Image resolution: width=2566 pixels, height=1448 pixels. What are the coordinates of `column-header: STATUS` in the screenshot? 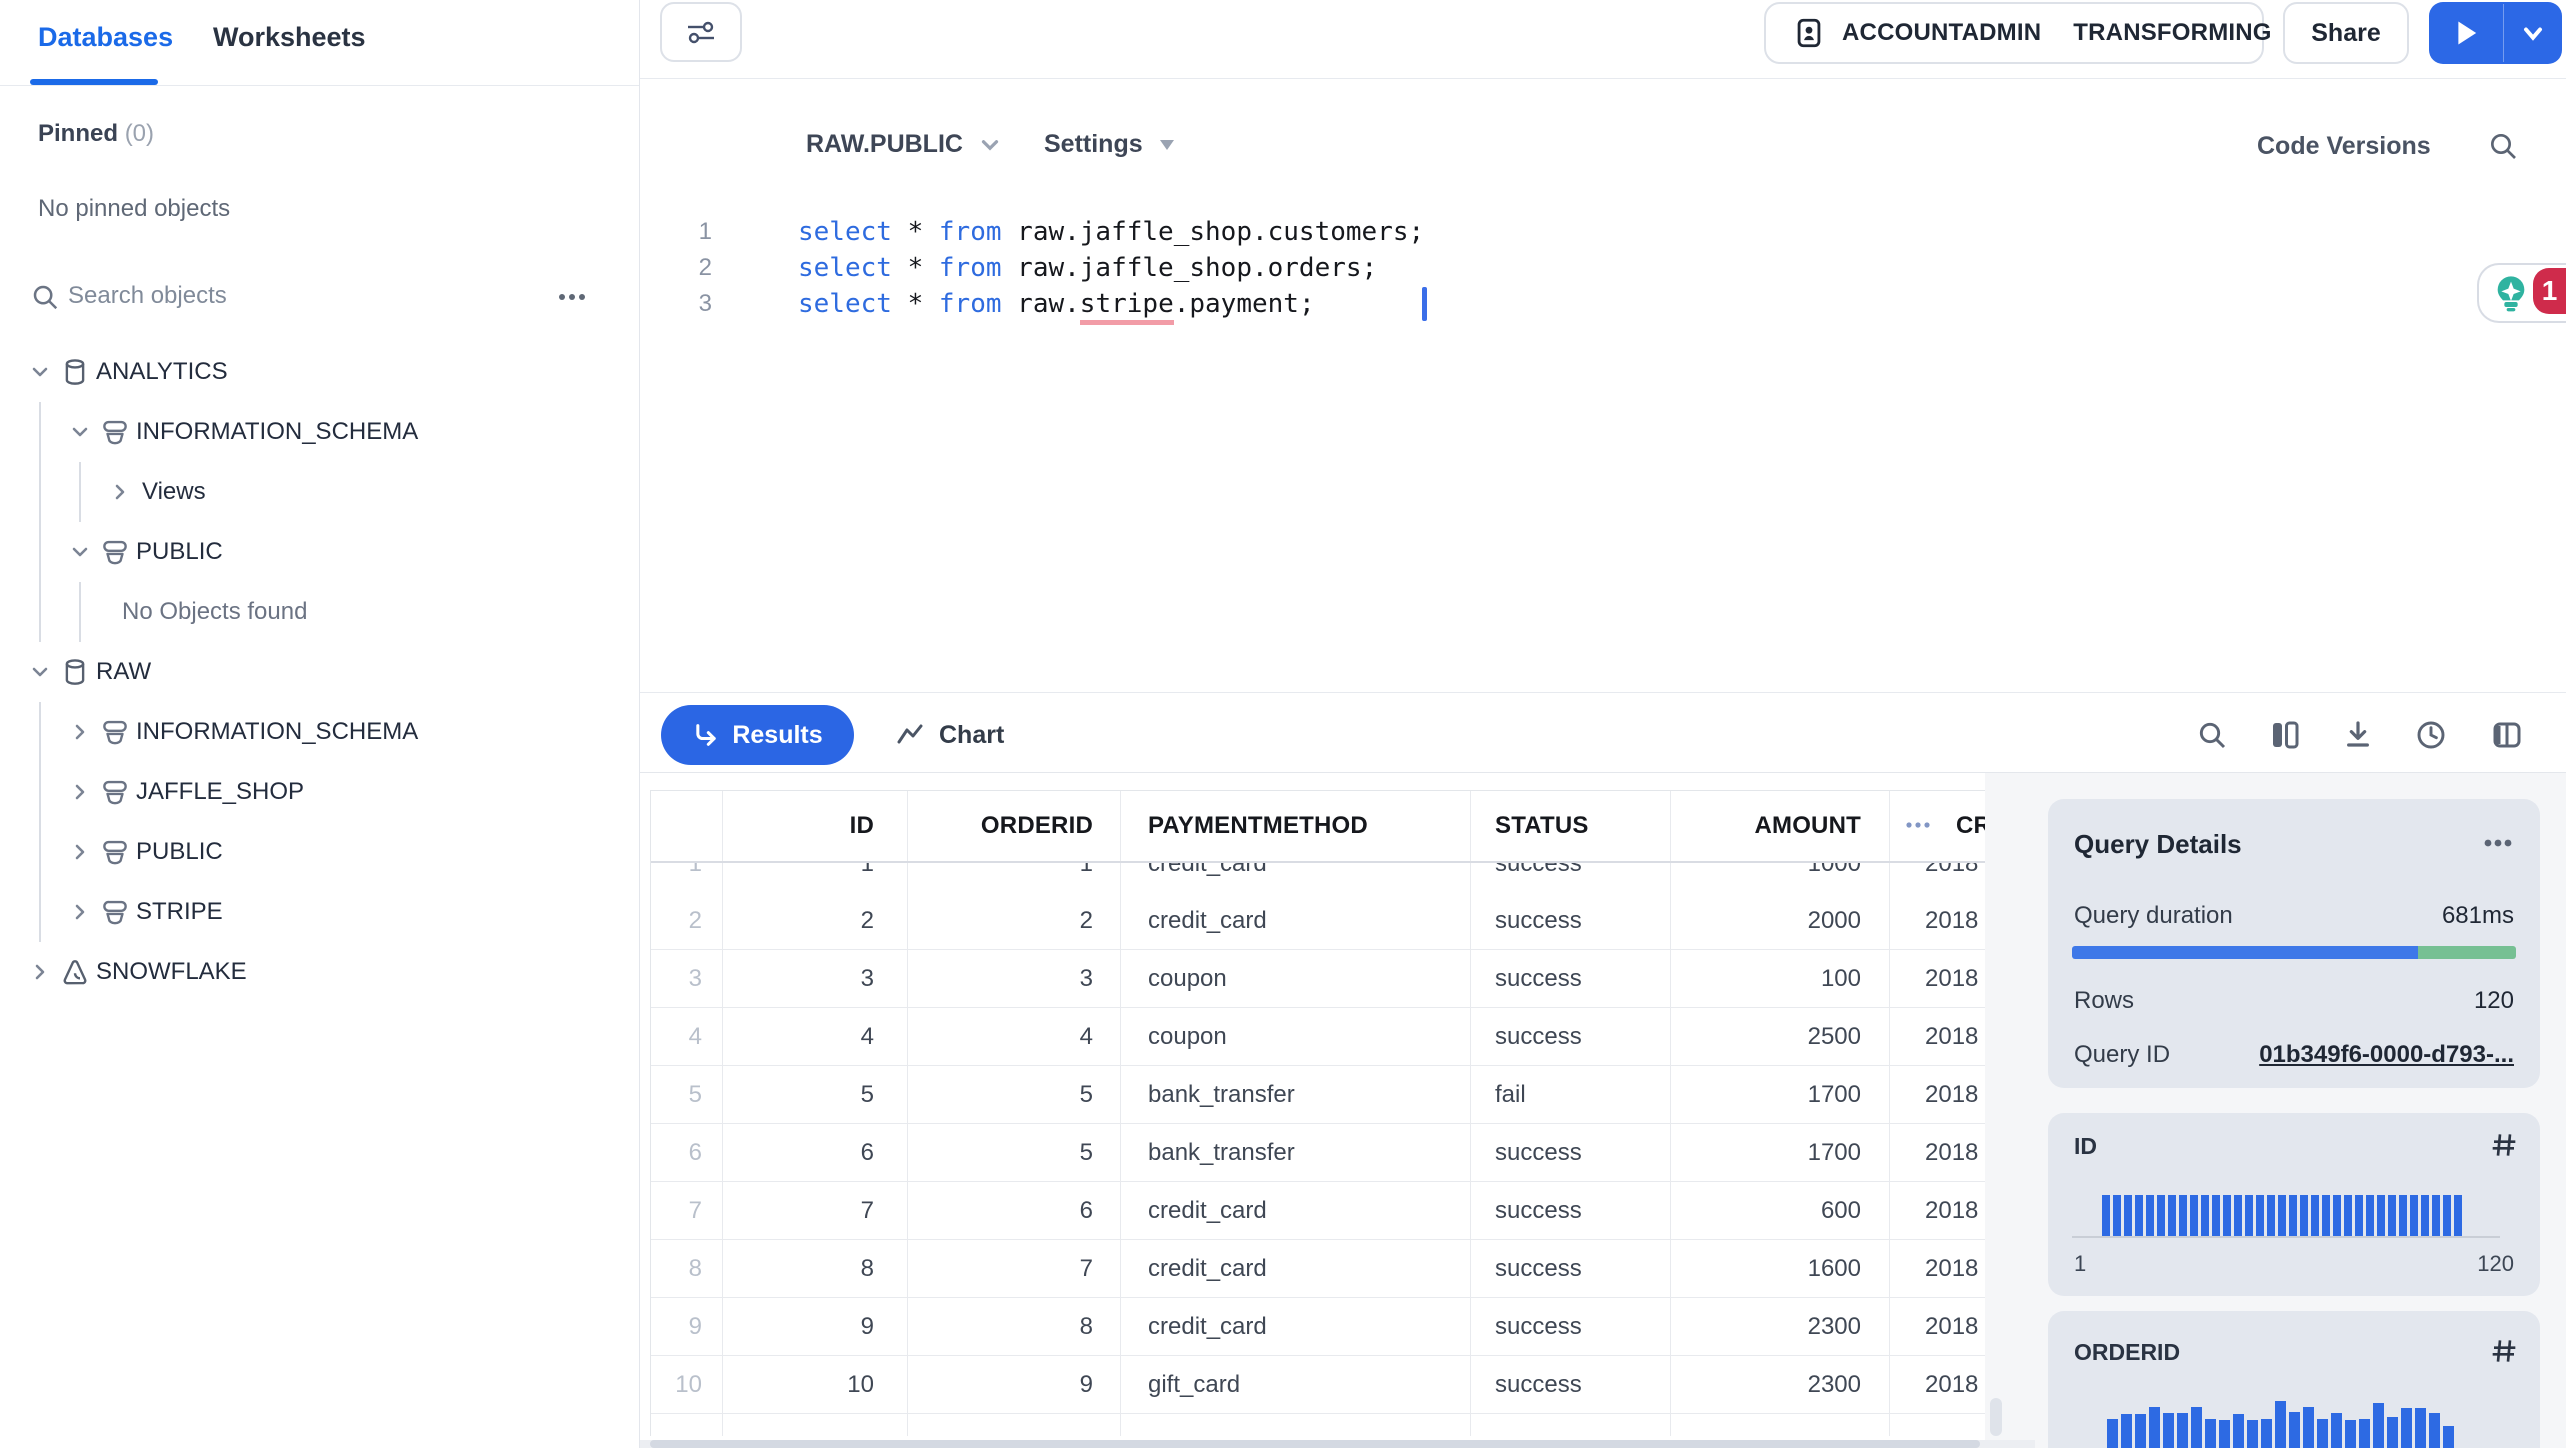 It's located at (1571, 826).